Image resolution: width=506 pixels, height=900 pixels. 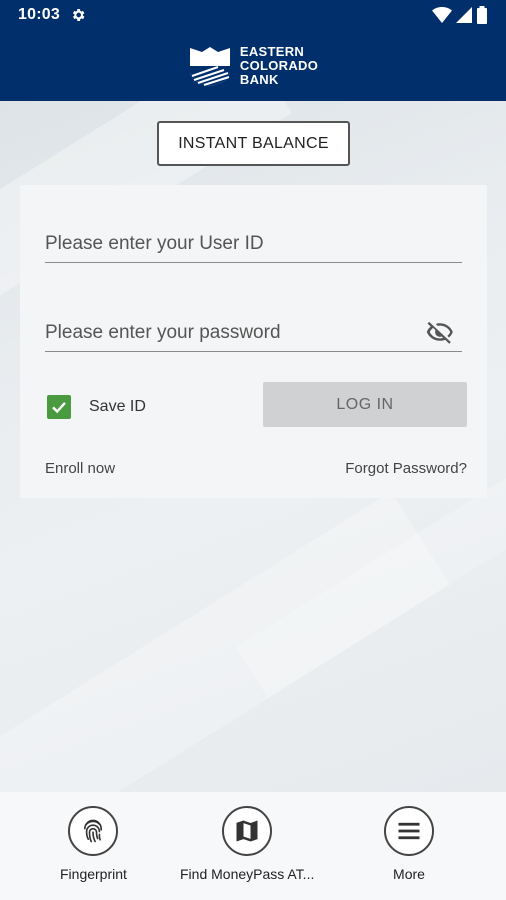 I want to click on nav-item-more: More, so click(x=409, y=844).